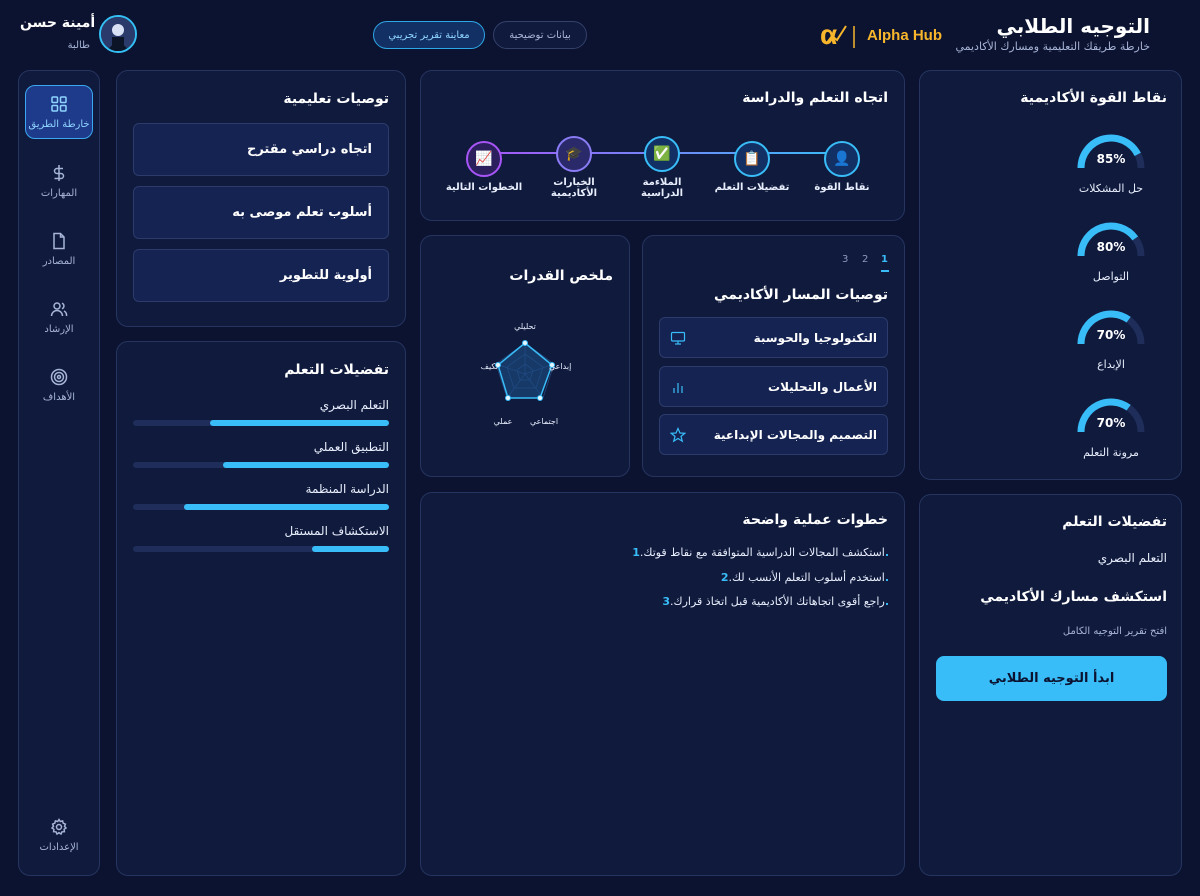 The image size is (1200, 896). I want to click on step-learning-preferences: 📋 تفضيلات التعلم, so click(752, 167).